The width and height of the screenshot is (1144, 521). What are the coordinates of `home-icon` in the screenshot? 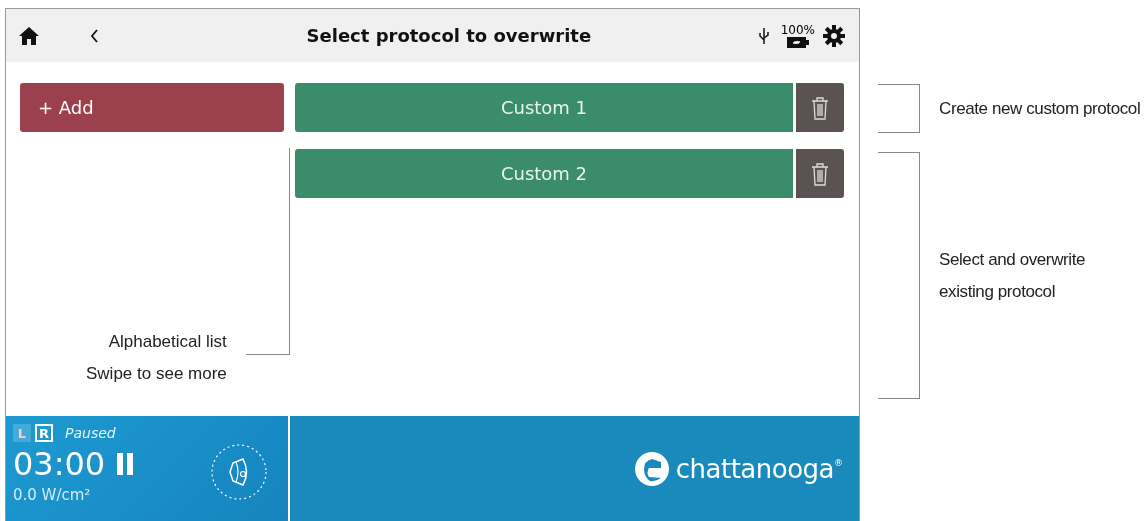 It's located at (29, 35).